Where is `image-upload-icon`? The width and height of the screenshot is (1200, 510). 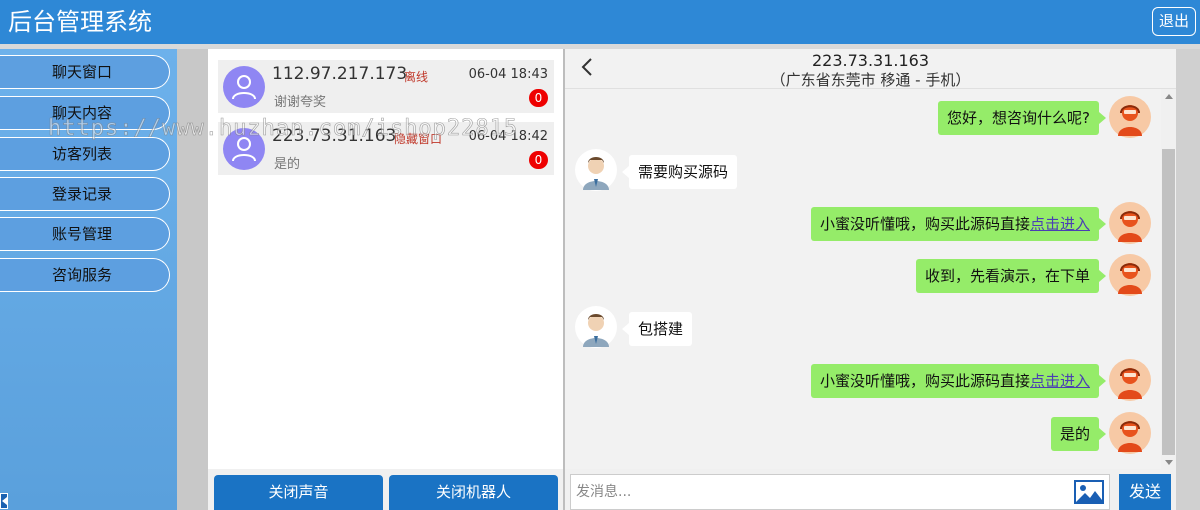
image-upload-icon is located at coordinates (1089, 492).